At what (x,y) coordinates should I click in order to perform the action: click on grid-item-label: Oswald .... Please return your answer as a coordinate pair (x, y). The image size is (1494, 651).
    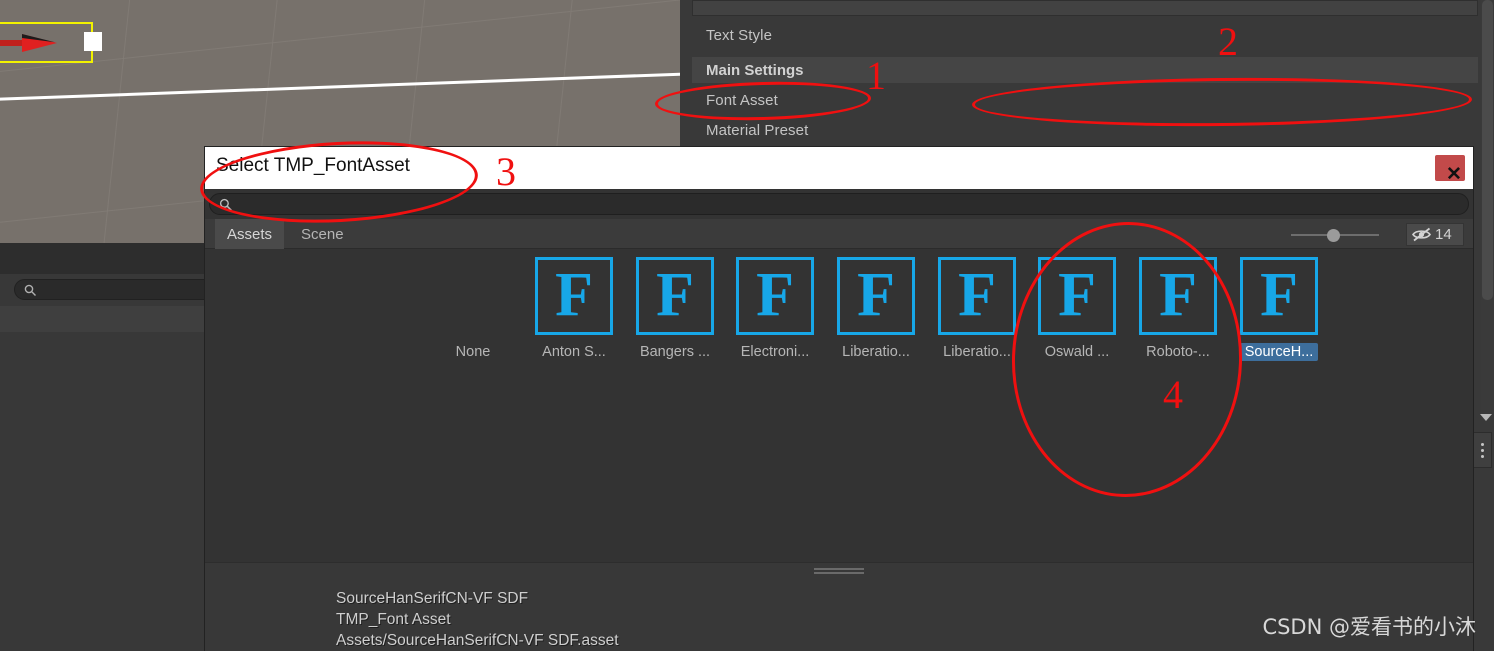
    Looking at the image, I should click on (1077, 352).